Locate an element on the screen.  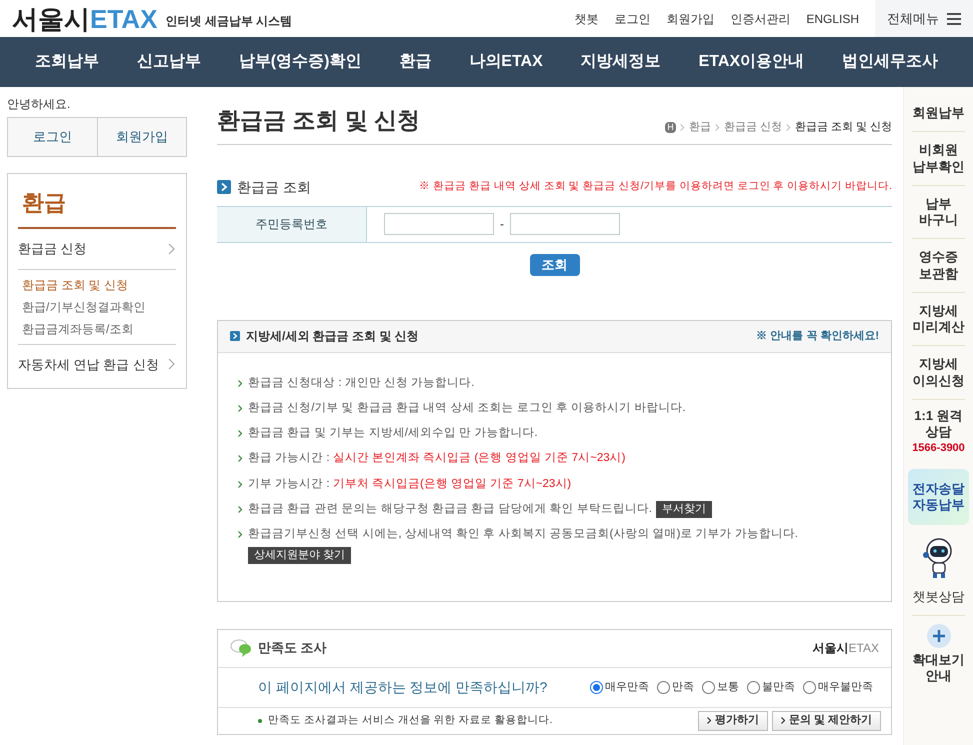
header-link: ENGLISH is located at coordinates (832, 19).